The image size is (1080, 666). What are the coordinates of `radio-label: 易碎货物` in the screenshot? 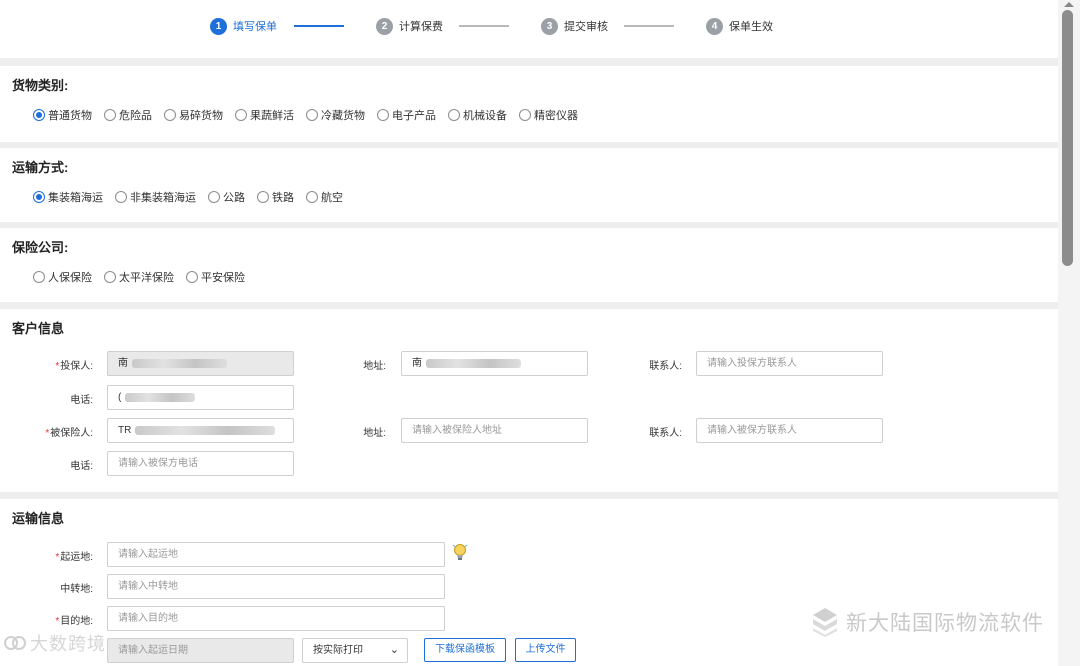 It's located at (201, 116).